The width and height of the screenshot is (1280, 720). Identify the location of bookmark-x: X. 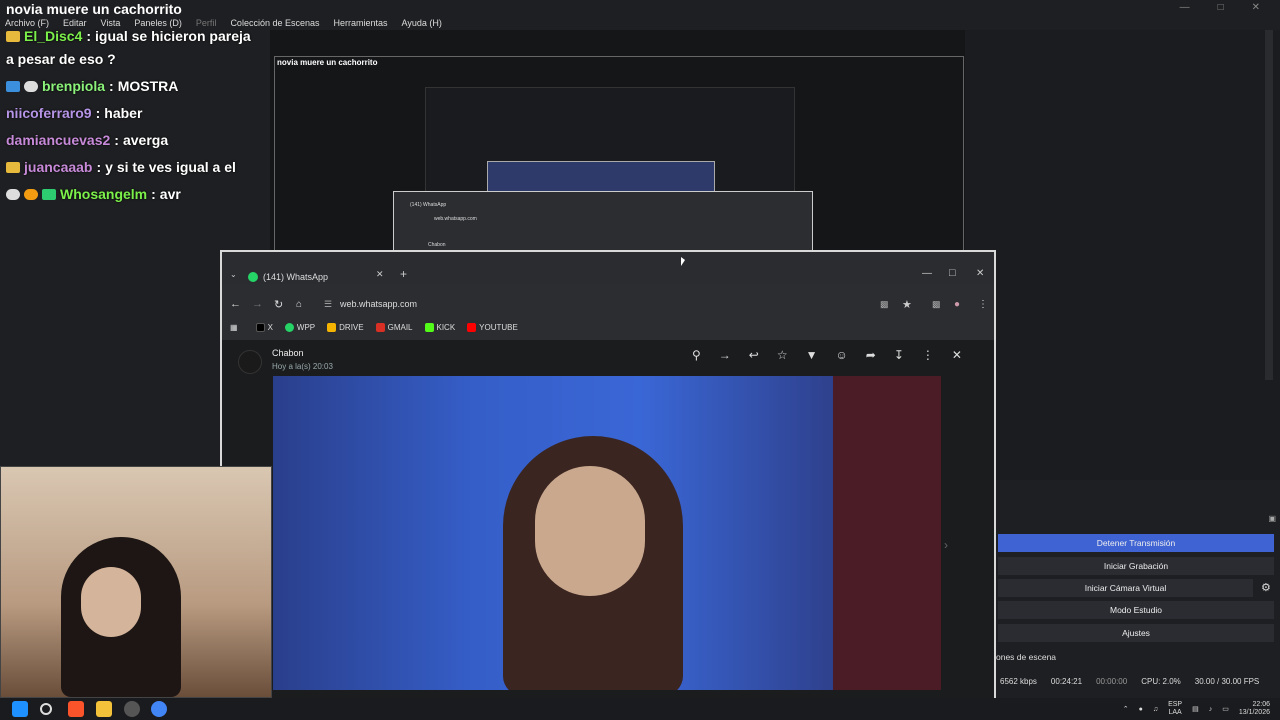
(264, 327).